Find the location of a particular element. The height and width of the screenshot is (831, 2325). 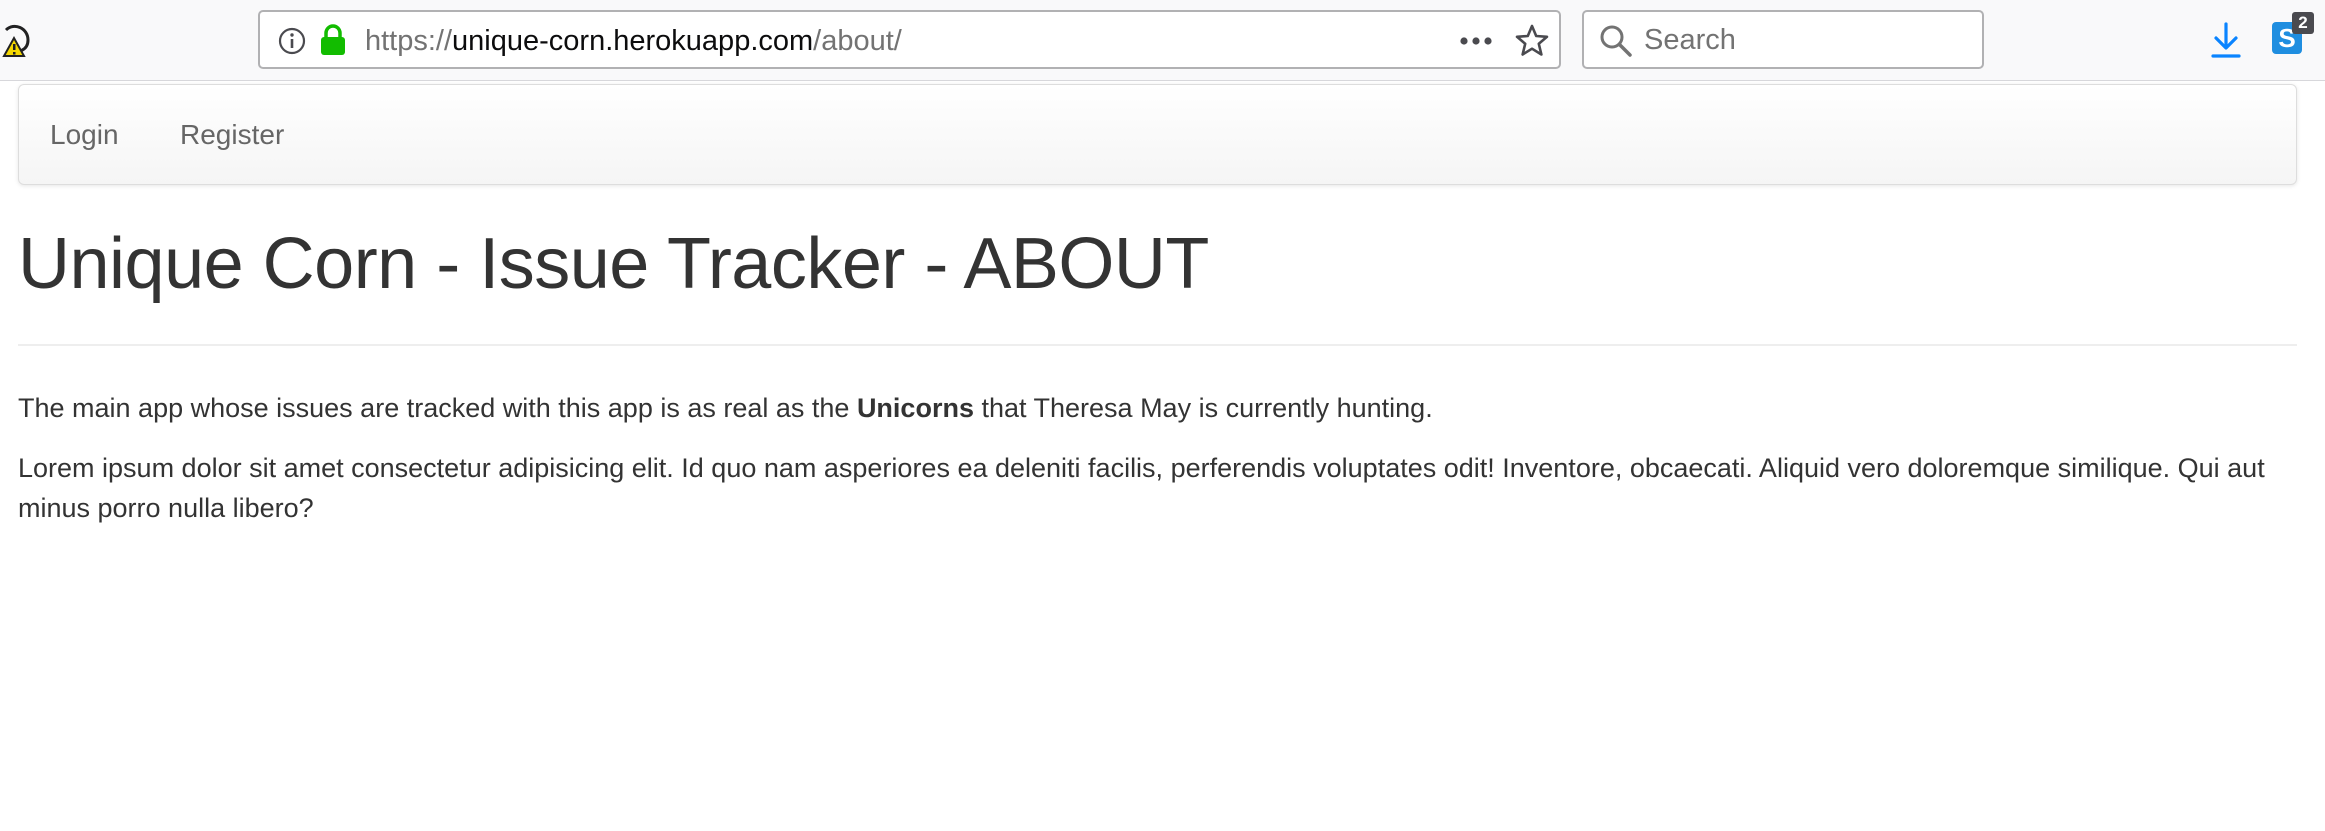

more-icon is located at coordinates (1476, 41).